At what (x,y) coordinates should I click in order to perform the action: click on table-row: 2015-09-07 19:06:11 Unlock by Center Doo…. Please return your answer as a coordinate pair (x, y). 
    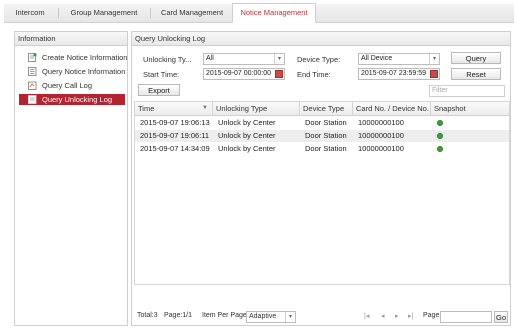
    Looking at the image, I should click on (322, 136).